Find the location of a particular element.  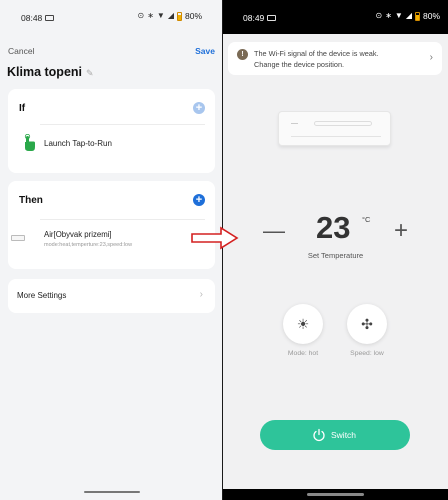

status-bar: 08:49 ⊙ ∗ ▼ ◢ 80% is located at coordinates (335, 17).